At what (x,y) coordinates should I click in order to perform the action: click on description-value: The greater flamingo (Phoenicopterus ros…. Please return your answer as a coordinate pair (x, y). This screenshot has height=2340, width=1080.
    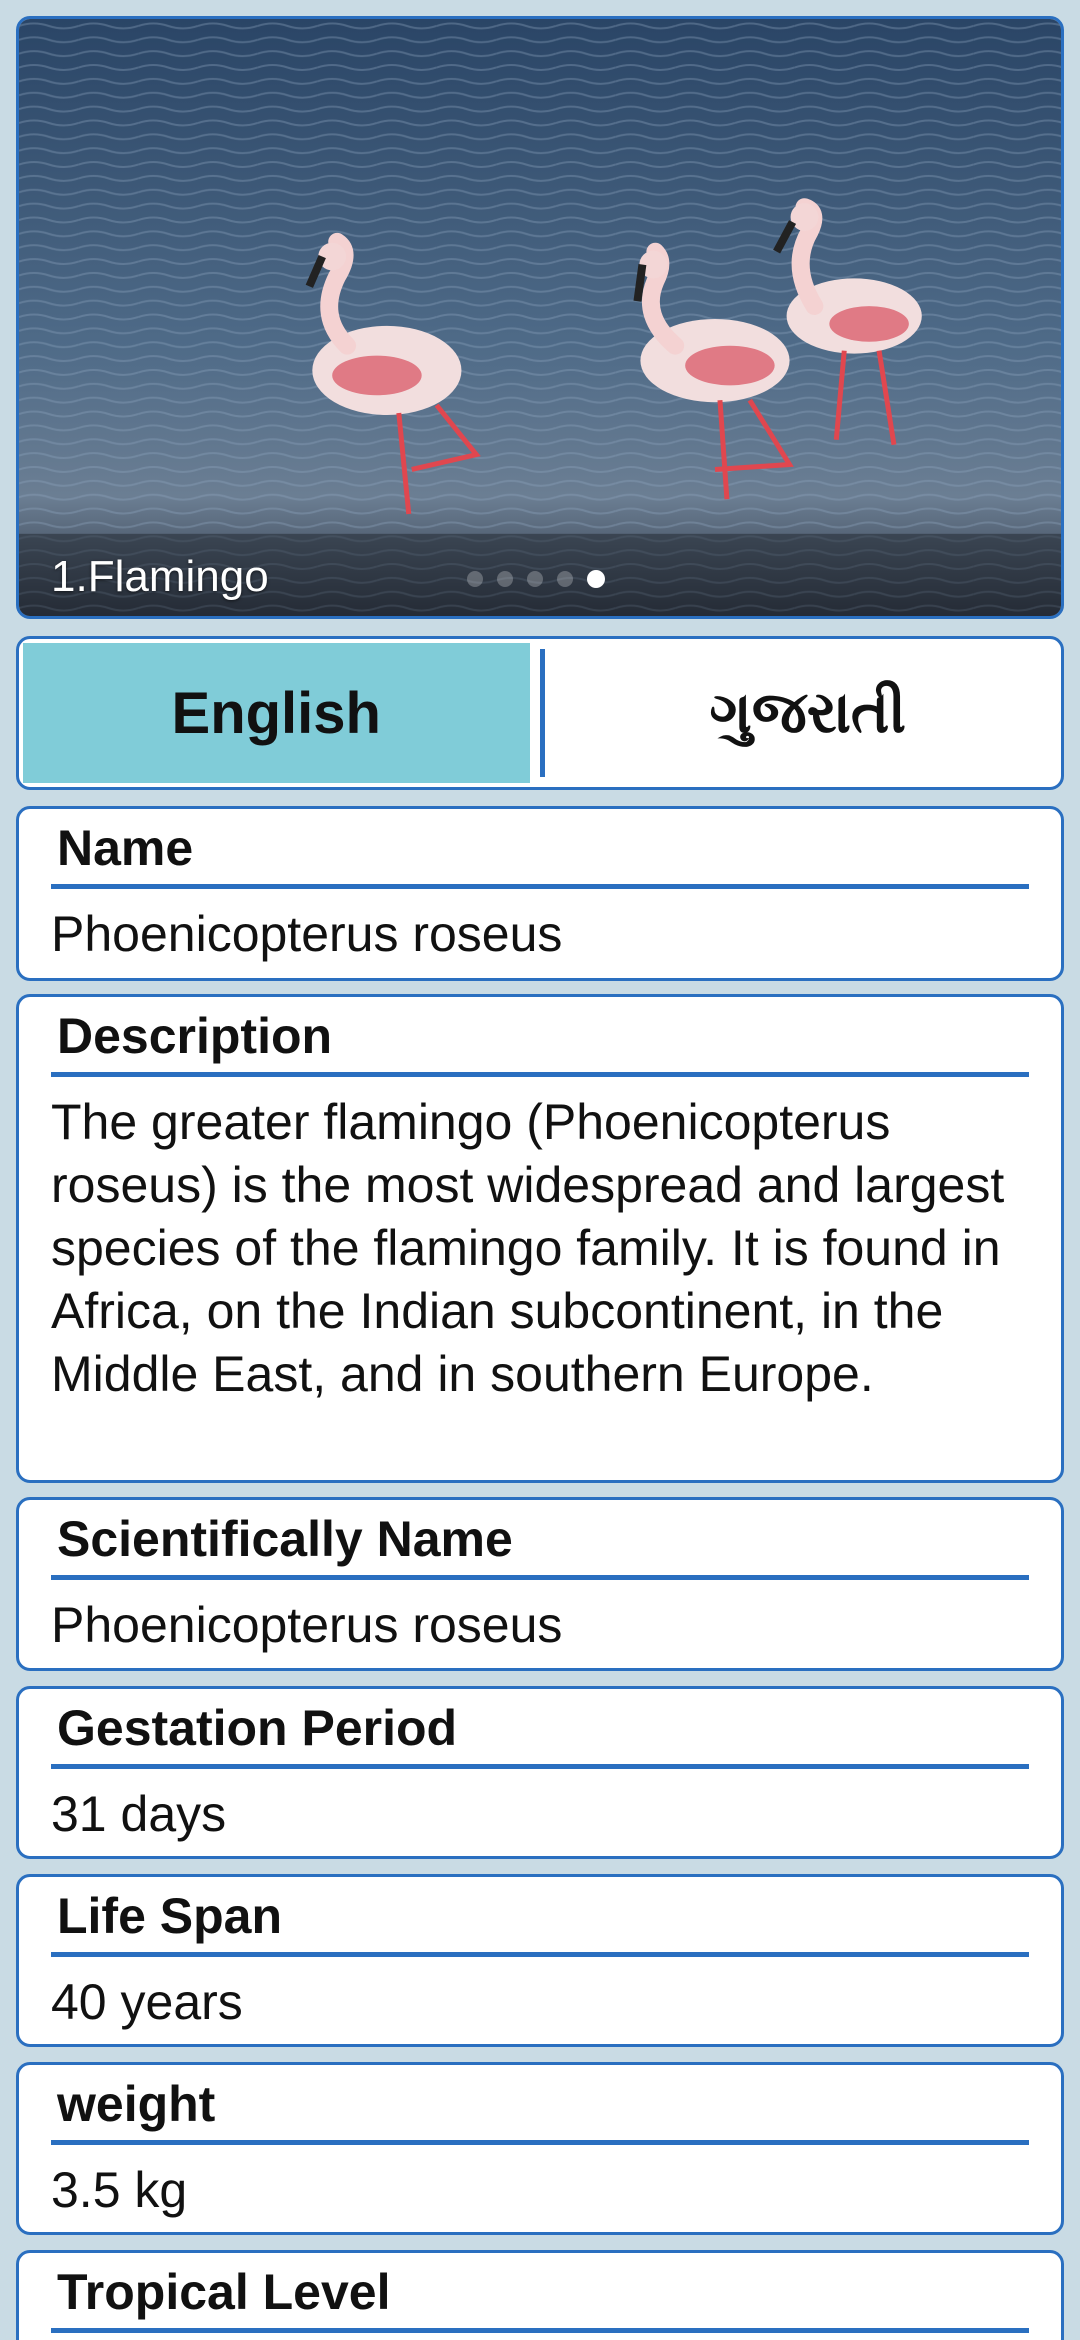
    Looking at the image, I should click on (528, 1248).